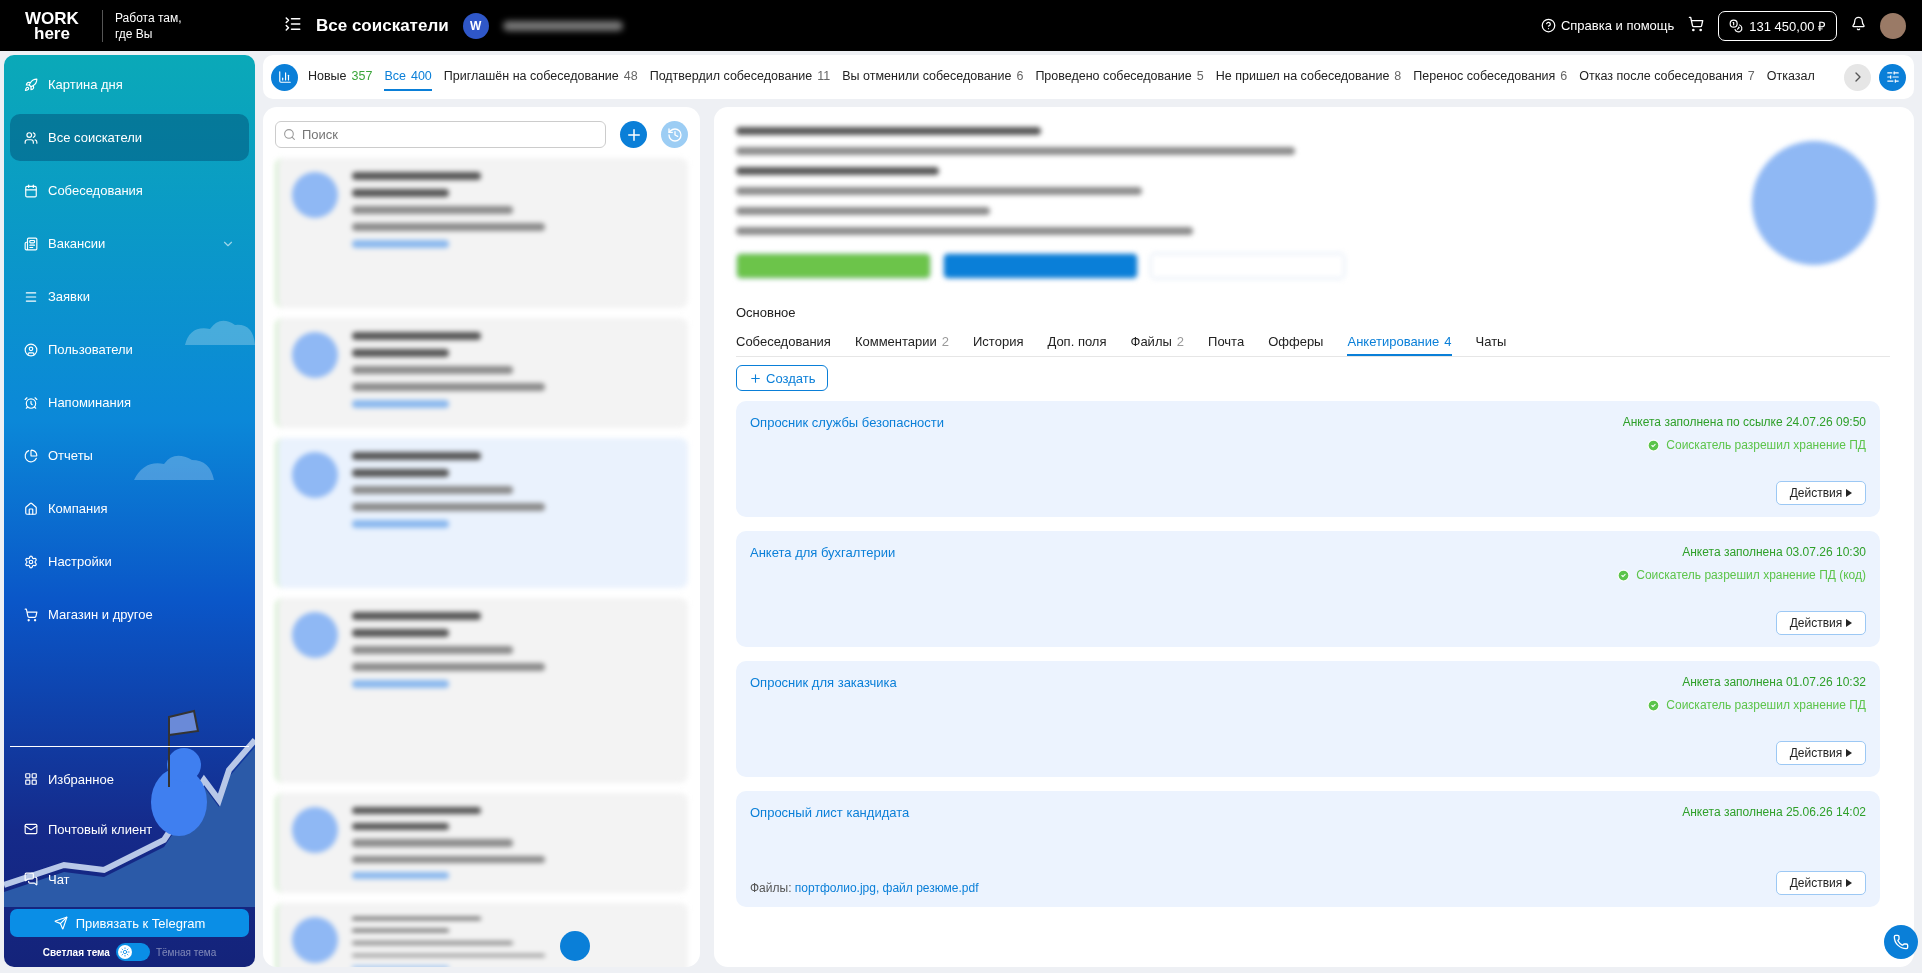  What do you see at coordinates (782, 378) in the screenshot?
I see `create-button: Создать` at bounding box center [782, 378].